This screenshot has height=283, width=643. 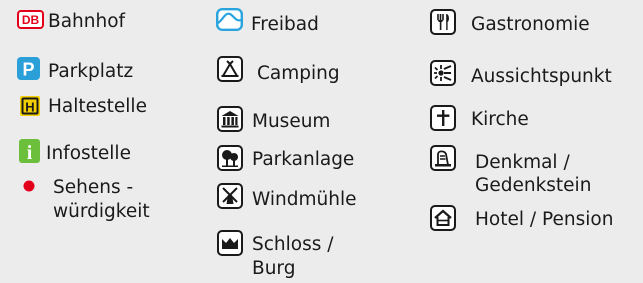 I want to click on castle-crown-icon, so click(x=230, y=243).